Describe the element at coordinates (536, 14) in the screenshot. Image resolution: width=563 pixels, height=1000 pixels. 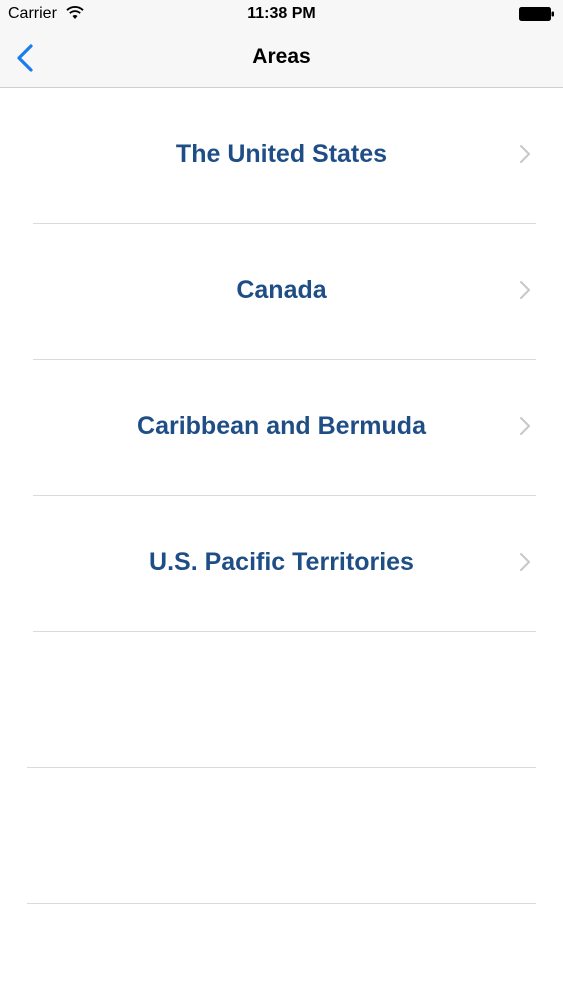
I see `battery-icon` at that location.